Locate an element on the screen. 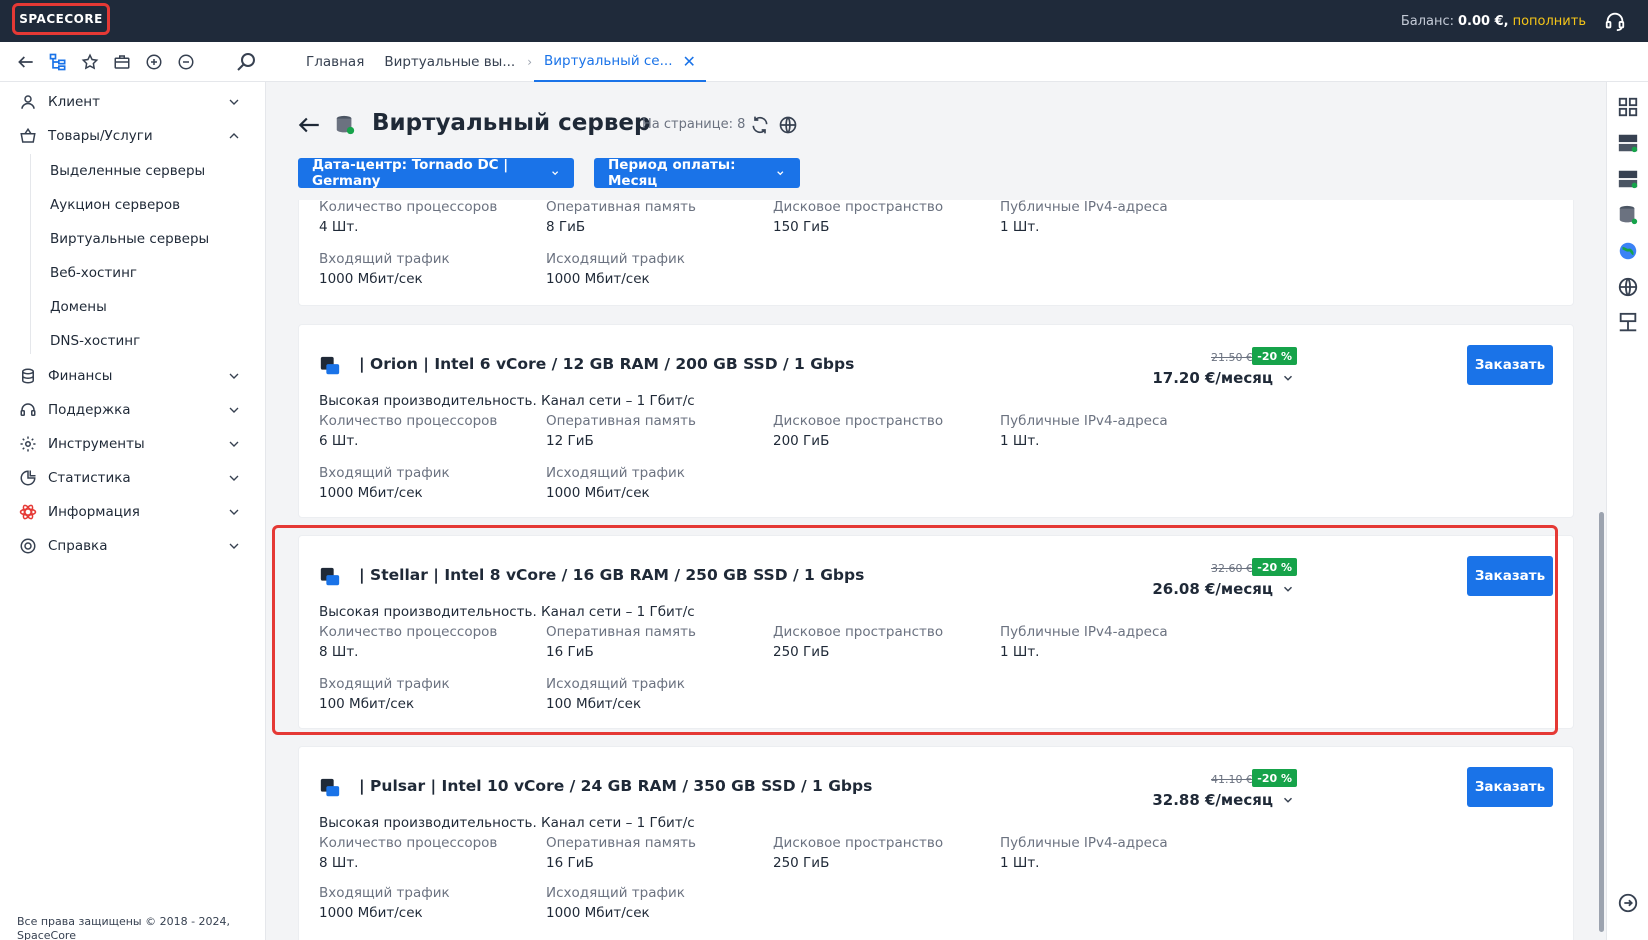 The width and height of the screenshot is (1648, 940). logout-icon is located at coordinates (1628, 903).